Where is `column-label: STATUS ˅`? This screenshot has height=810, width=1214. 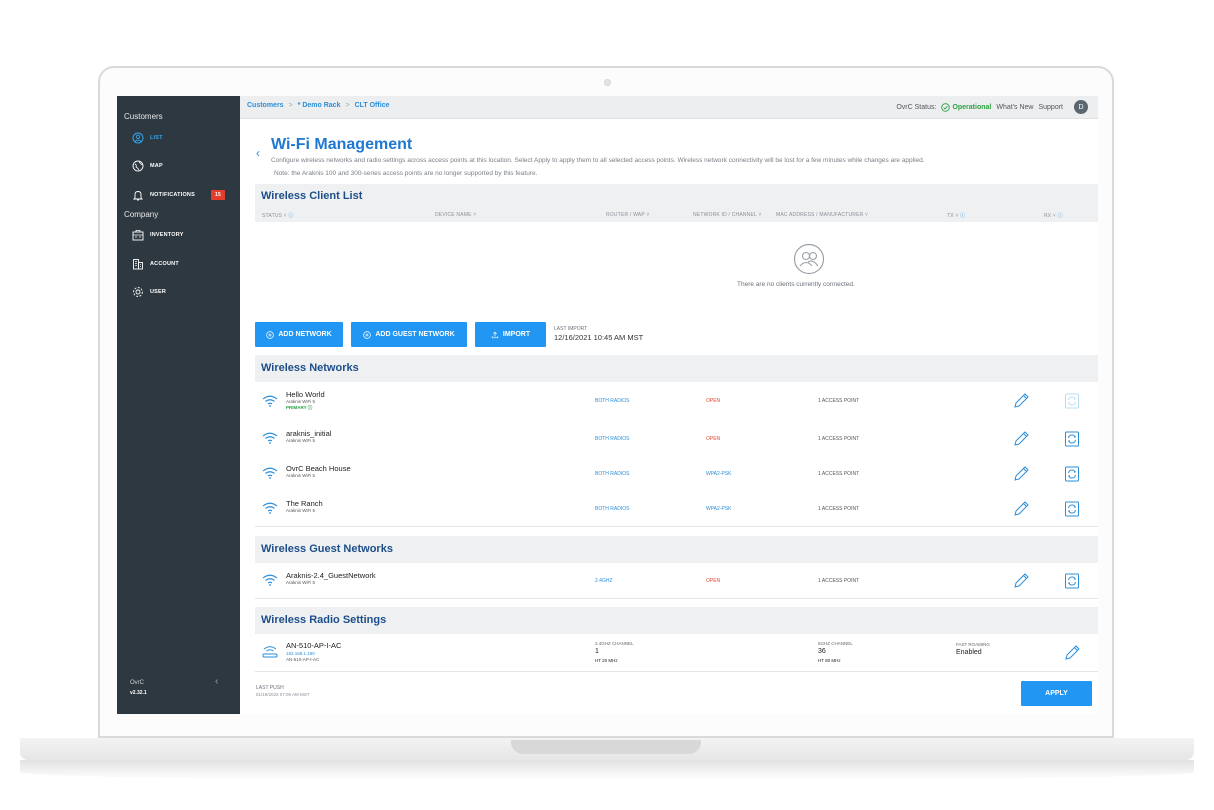 column-label: STATUS ˅ is located at coordinates (274, 216).